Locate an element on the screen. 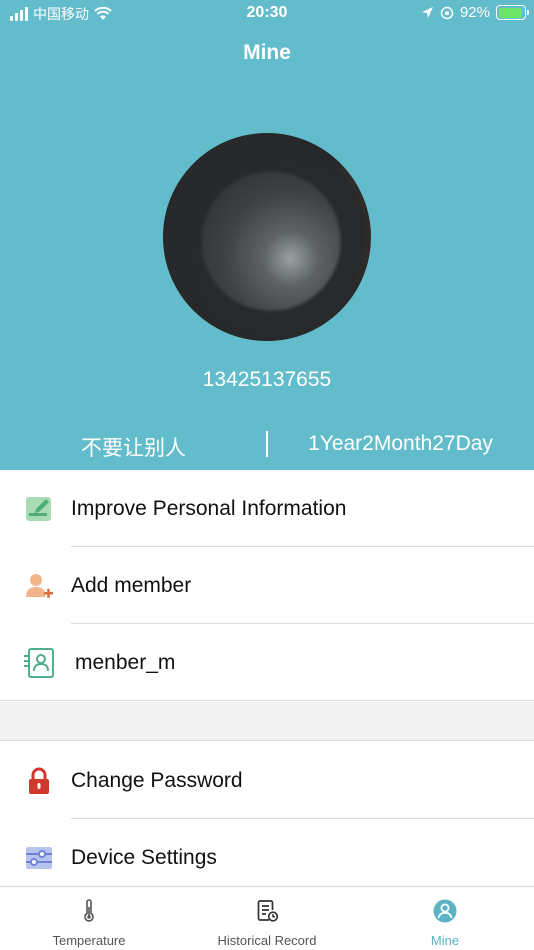 The width and height of the screenshot is (534, 950). battery-percent: 92% is located at coordinates (474, 12).